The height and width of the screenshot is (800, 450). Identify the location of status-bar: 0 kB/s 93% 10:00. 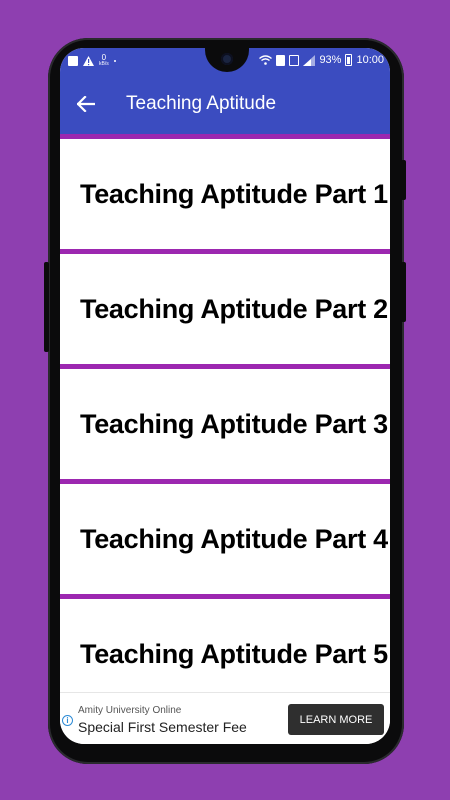
(225, 61).